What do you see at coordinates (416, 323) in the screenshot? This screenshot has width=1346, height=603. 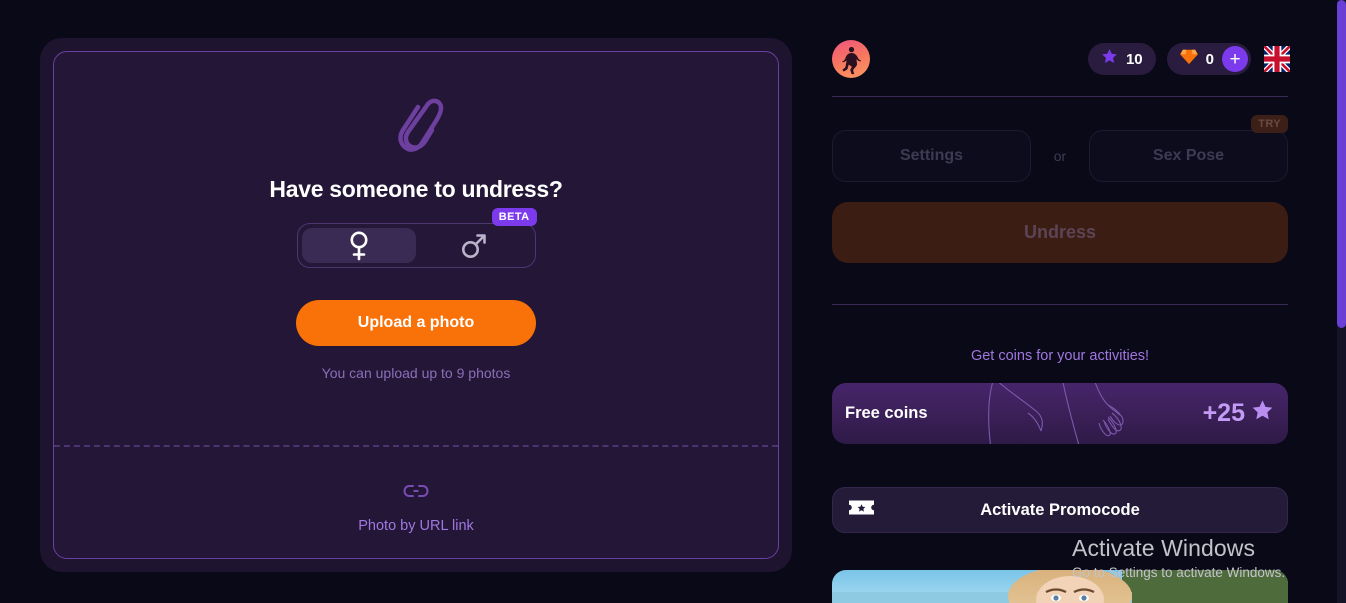 I see `upload-photo-button: Upload a photo` at bounding box center [416, 323].